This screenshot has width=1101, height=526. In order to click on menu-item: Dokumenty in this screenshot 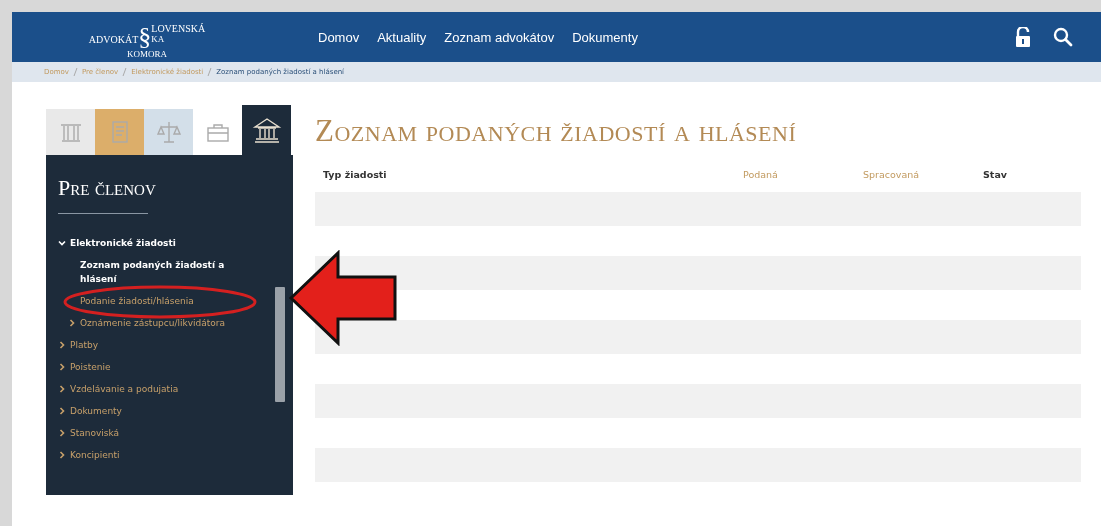, I will do `click(90, 411)`.